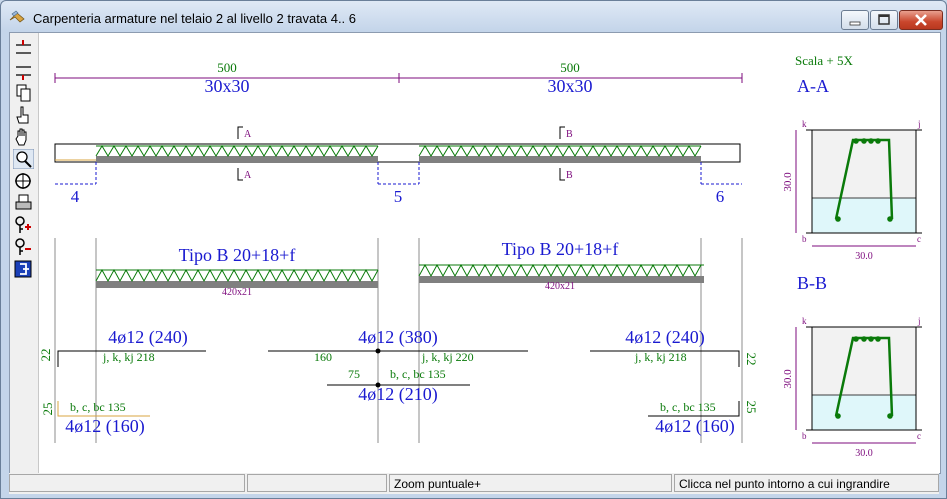 The width and height of the screenshot is (947, 499). What do you see at coordinates (17, 16) in the screenshot?
I see `app-icon` at bounding box center [17, 16].